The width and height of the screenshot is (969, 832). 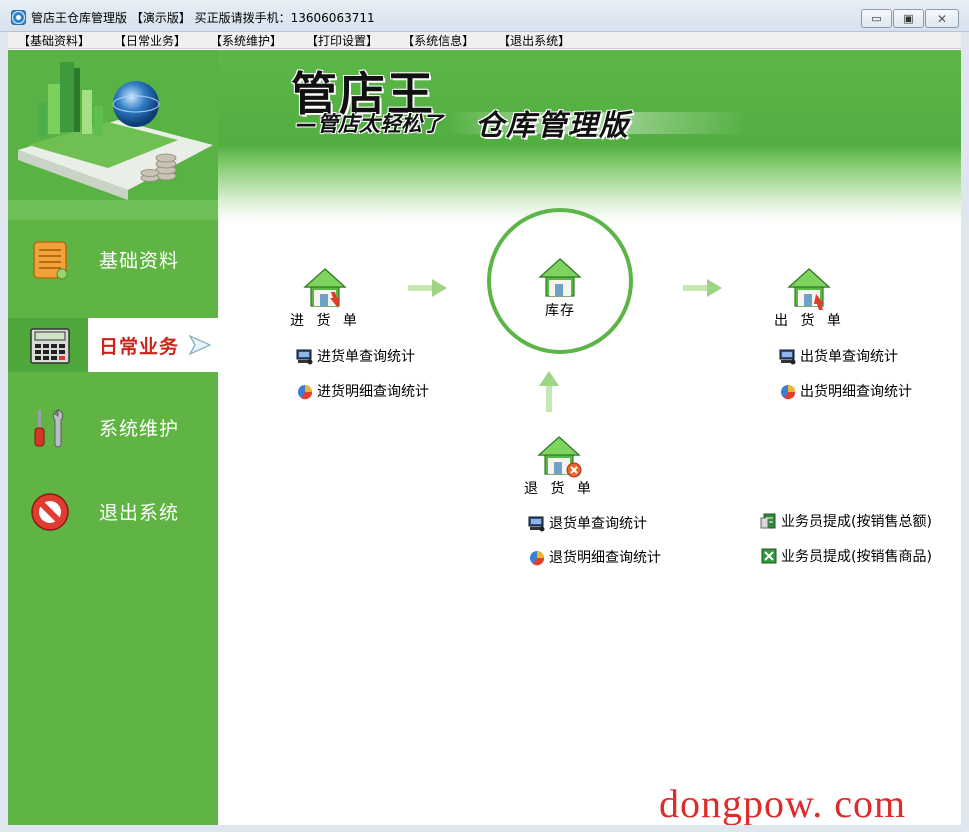 I want to click on return-order-node: 退 货 单, so click(x=559, y=466).